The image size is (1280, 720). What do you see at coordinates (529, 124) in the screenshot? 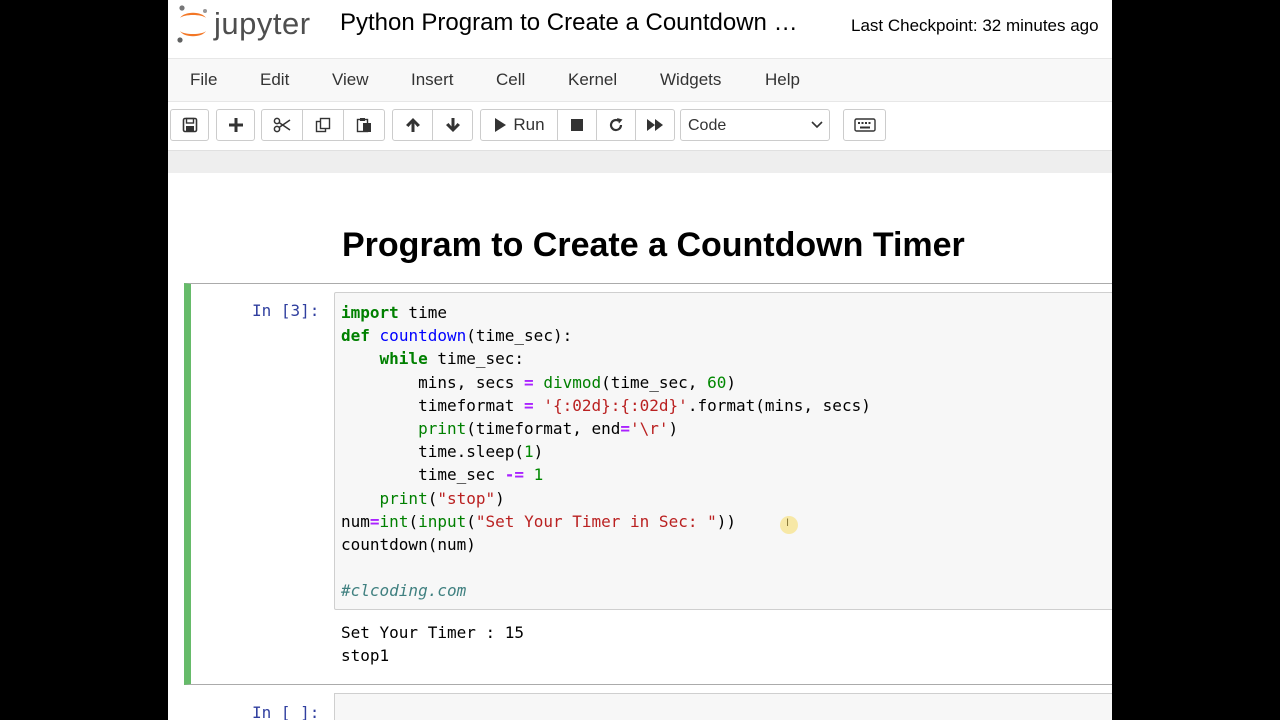
I see `run-label: Run` at bounding box center [529, 124].